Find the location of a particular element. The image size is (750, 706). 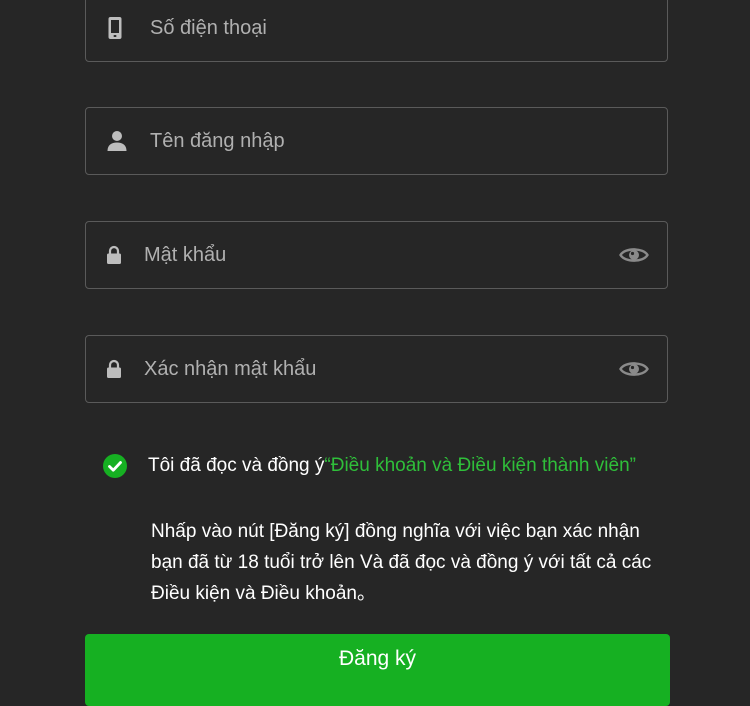

password-field is located at coordinates (376, 255).